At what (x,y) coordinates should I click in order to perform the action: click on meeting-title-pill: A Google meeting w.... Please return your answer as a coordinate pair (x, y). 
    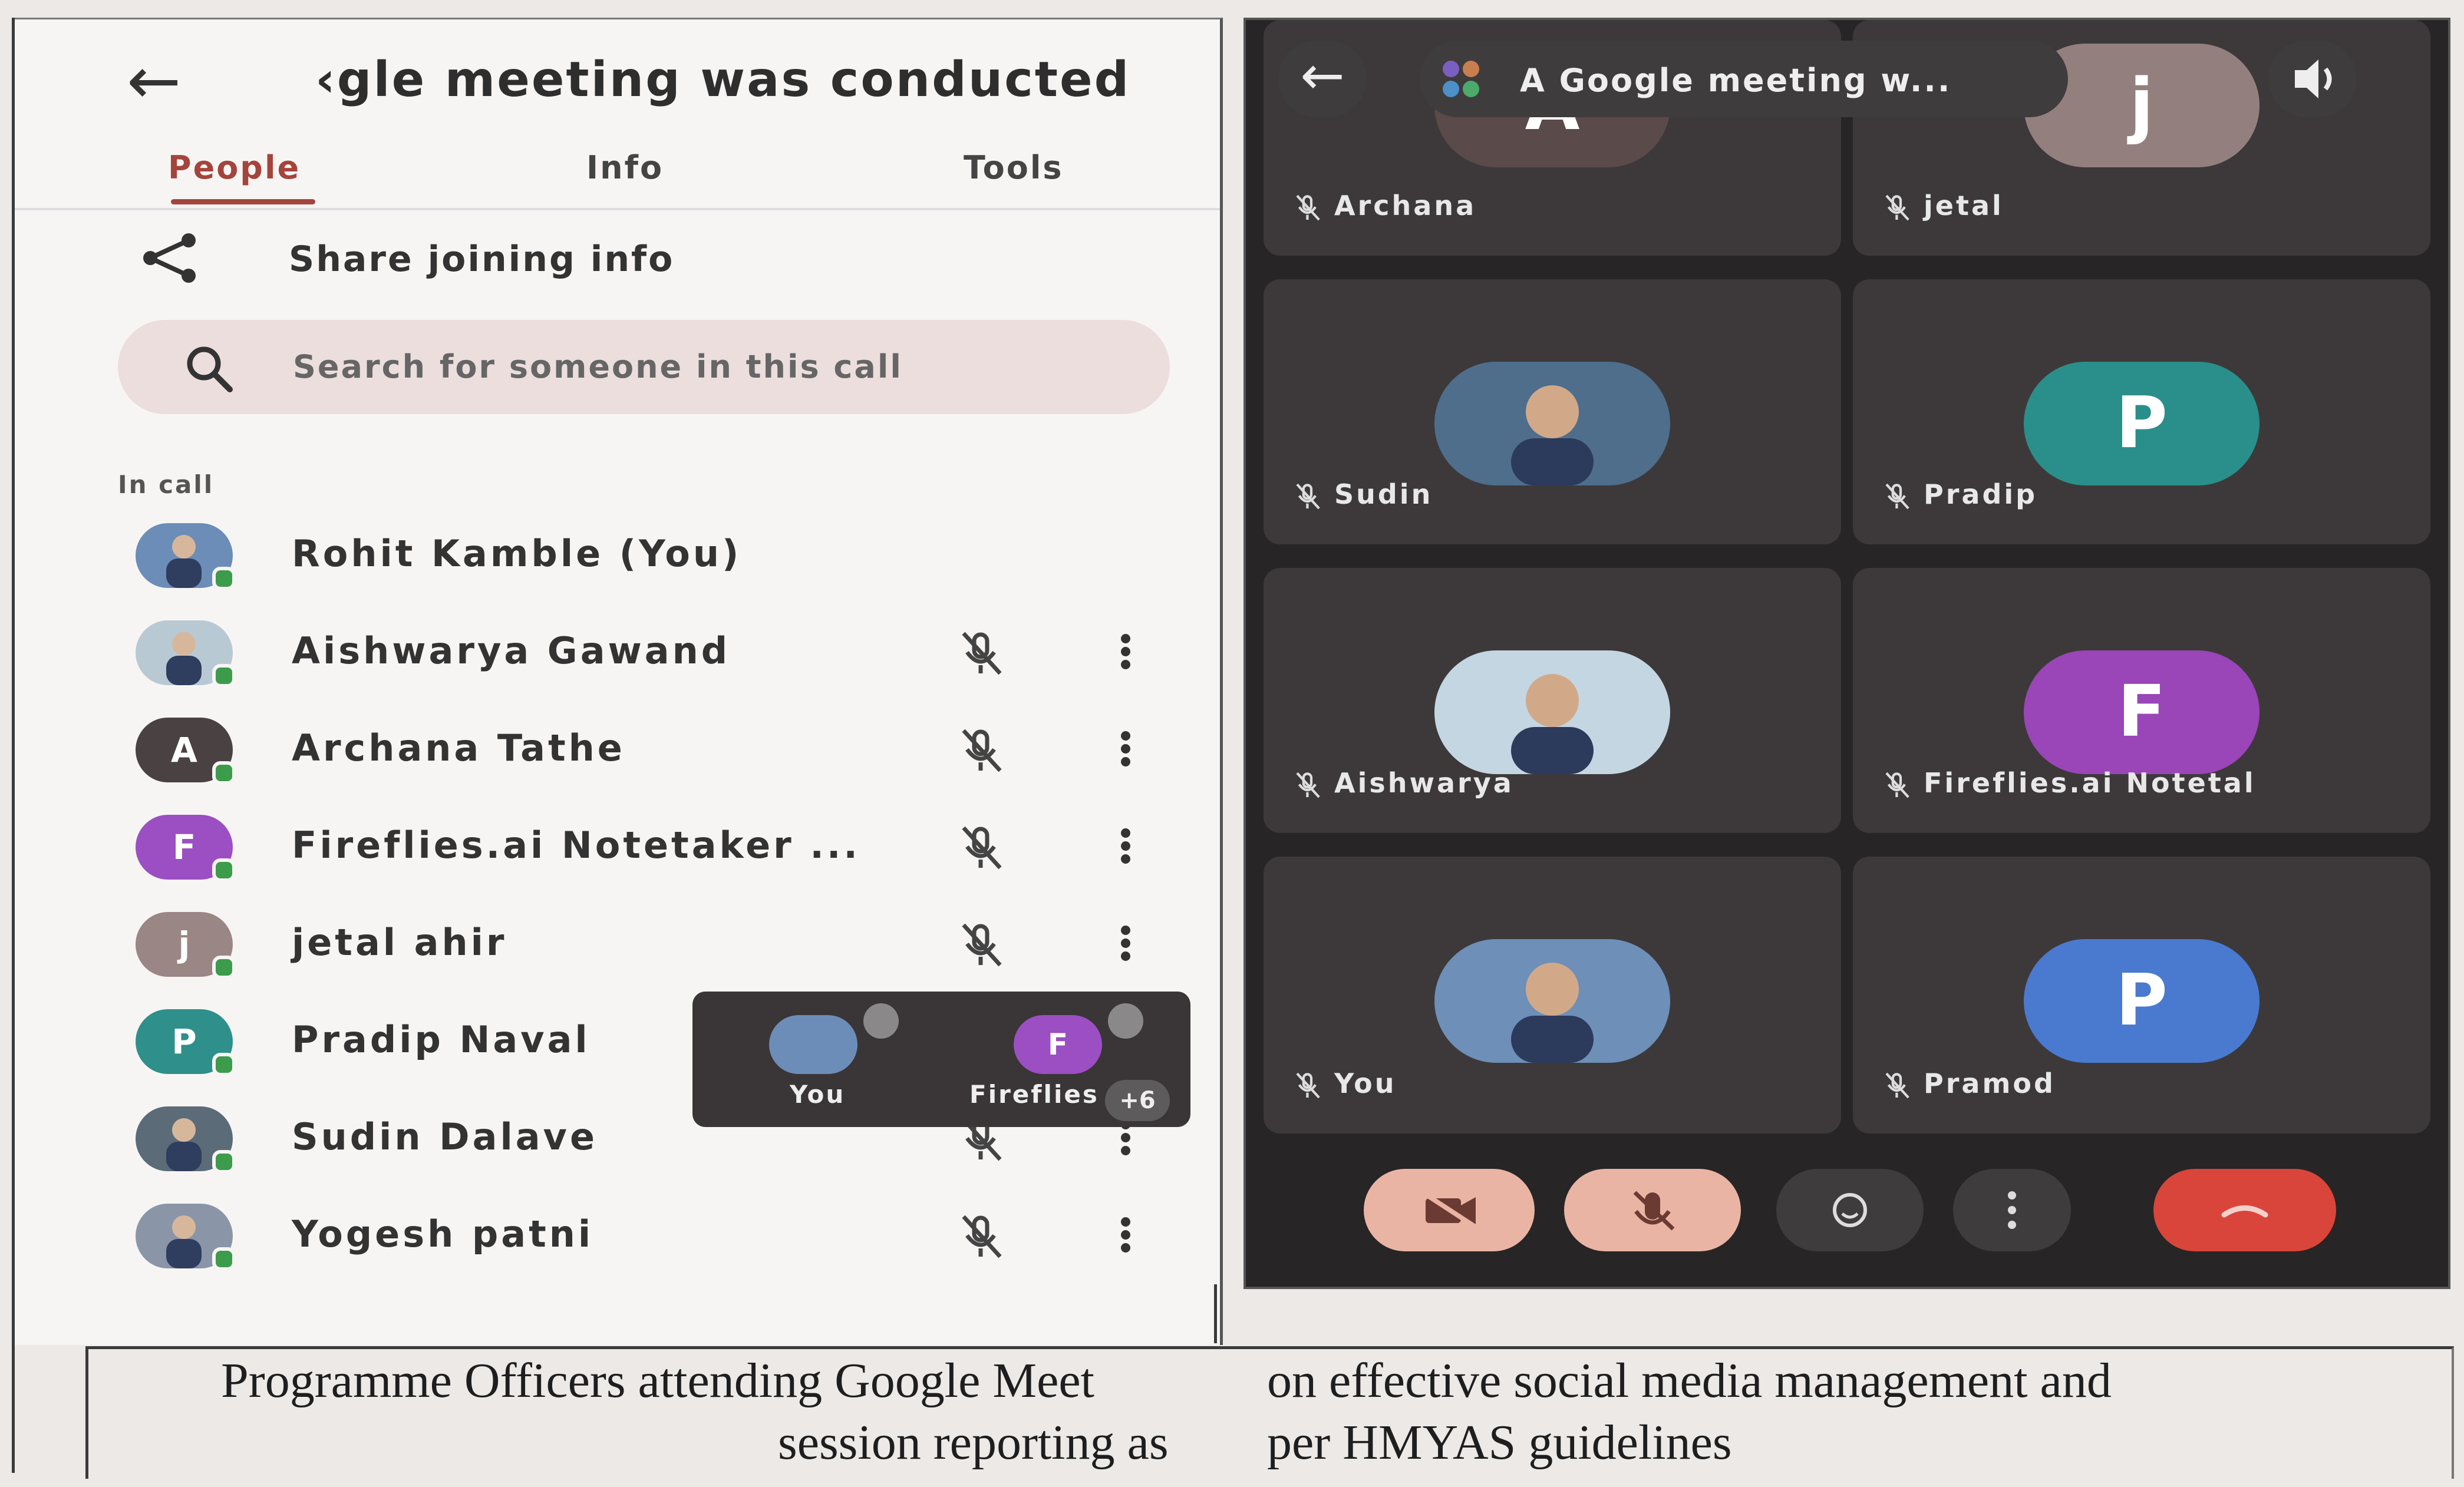
    Looking at the image, I should click on (1744, 79).